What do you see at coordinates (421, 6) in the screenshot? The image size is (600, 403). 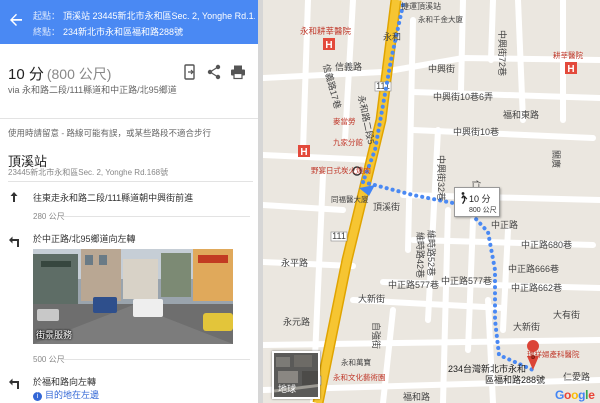 I see `map-label: 捷運頂溪站` at bounding box center [421, 6].